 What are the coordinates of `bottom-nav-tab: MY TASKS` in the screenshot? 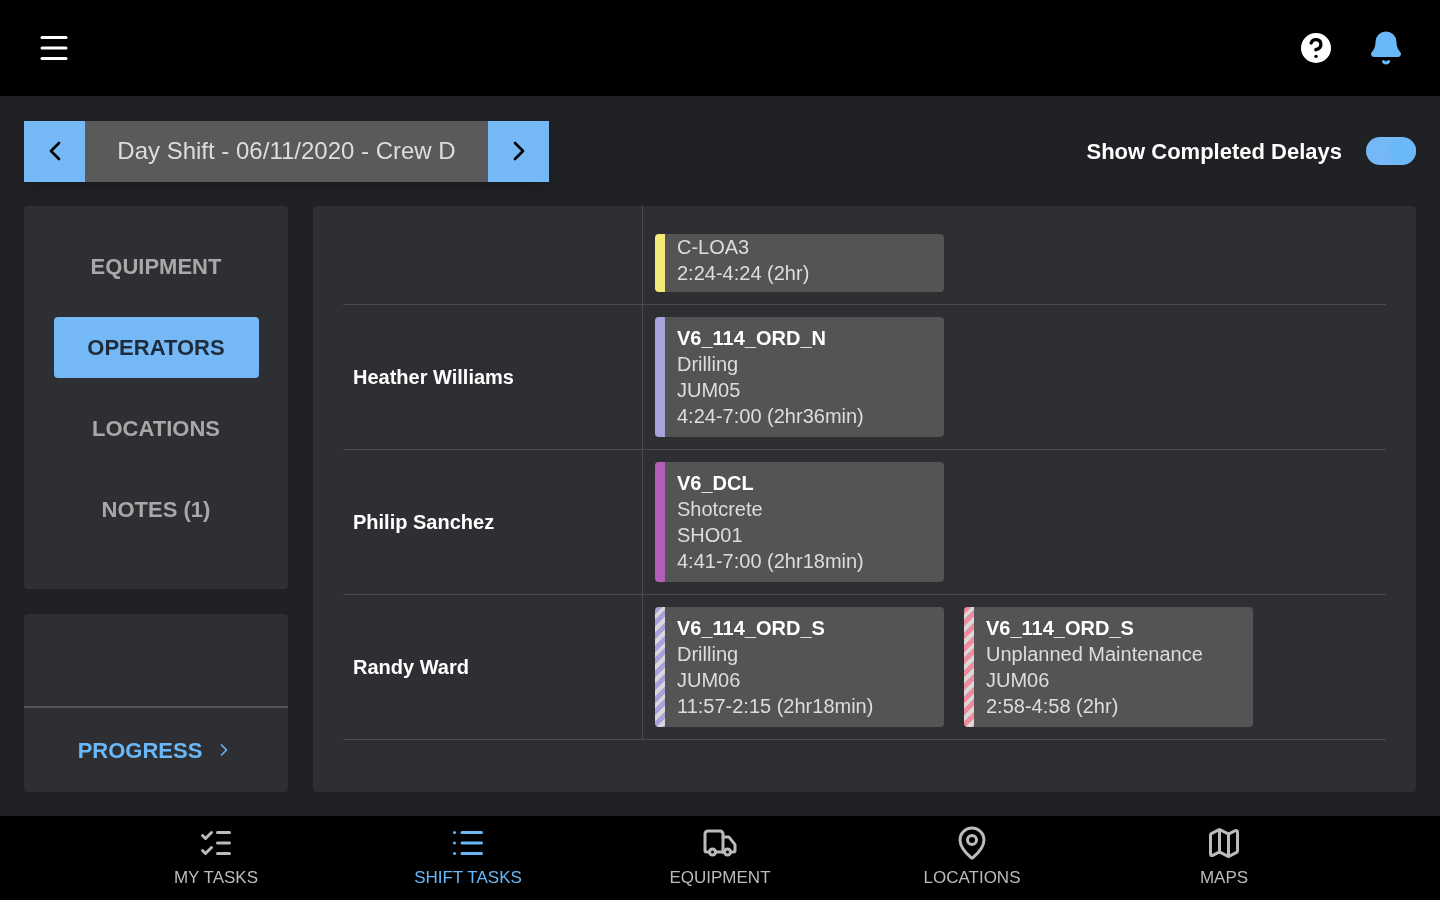 It's located at (216, 858).